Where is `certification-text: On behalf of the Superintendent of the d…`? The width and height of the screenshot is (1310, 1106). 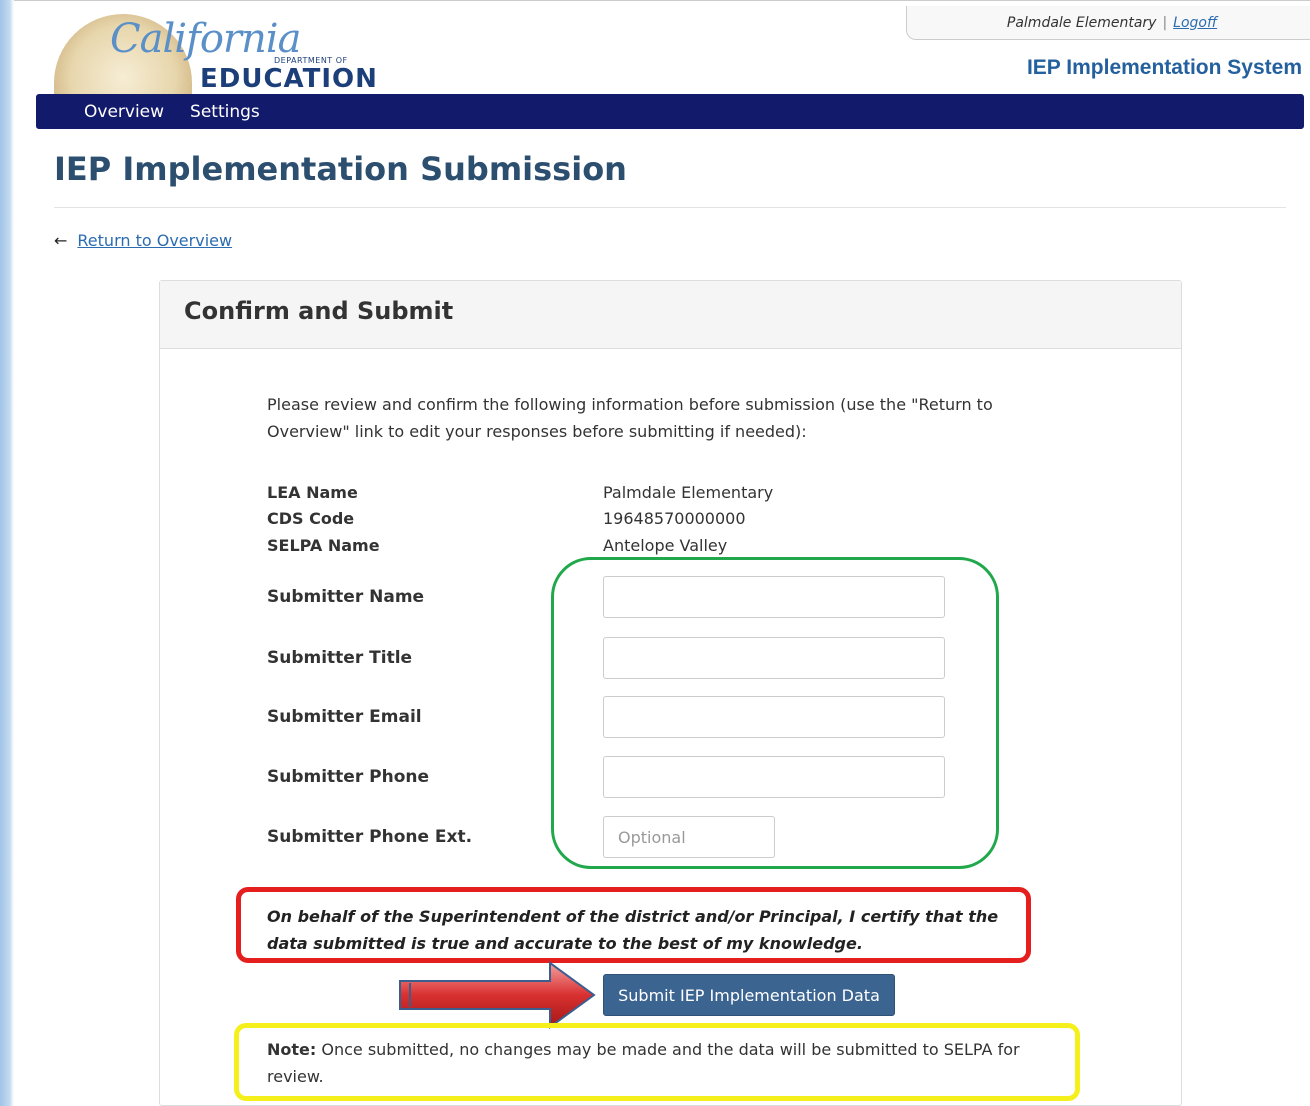
certification-text: On behalf of the Superintendent of the d… is located at coordinates (633, 930).